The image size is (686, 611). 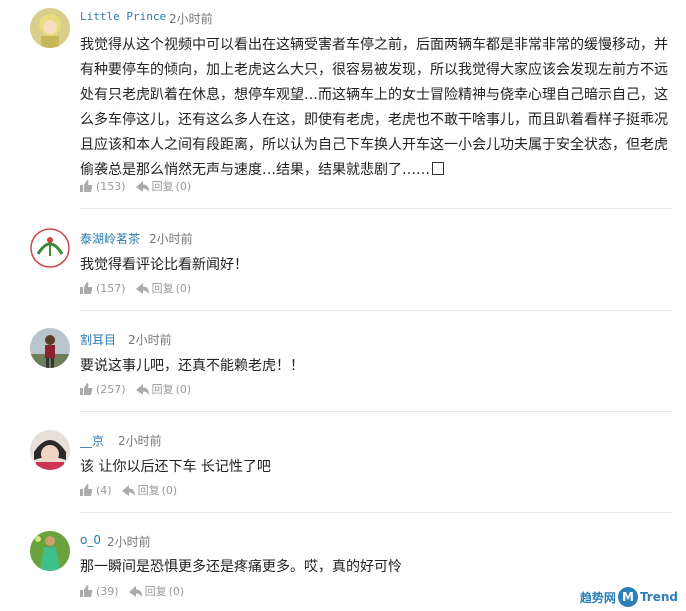 What do you see at coordinates (241, 567) in the screenshot?
I see `comment-text: 那一瞬间是恐惧更多还是疼痛更多。哎，真的好可怜` at bounding box center [241, 567].